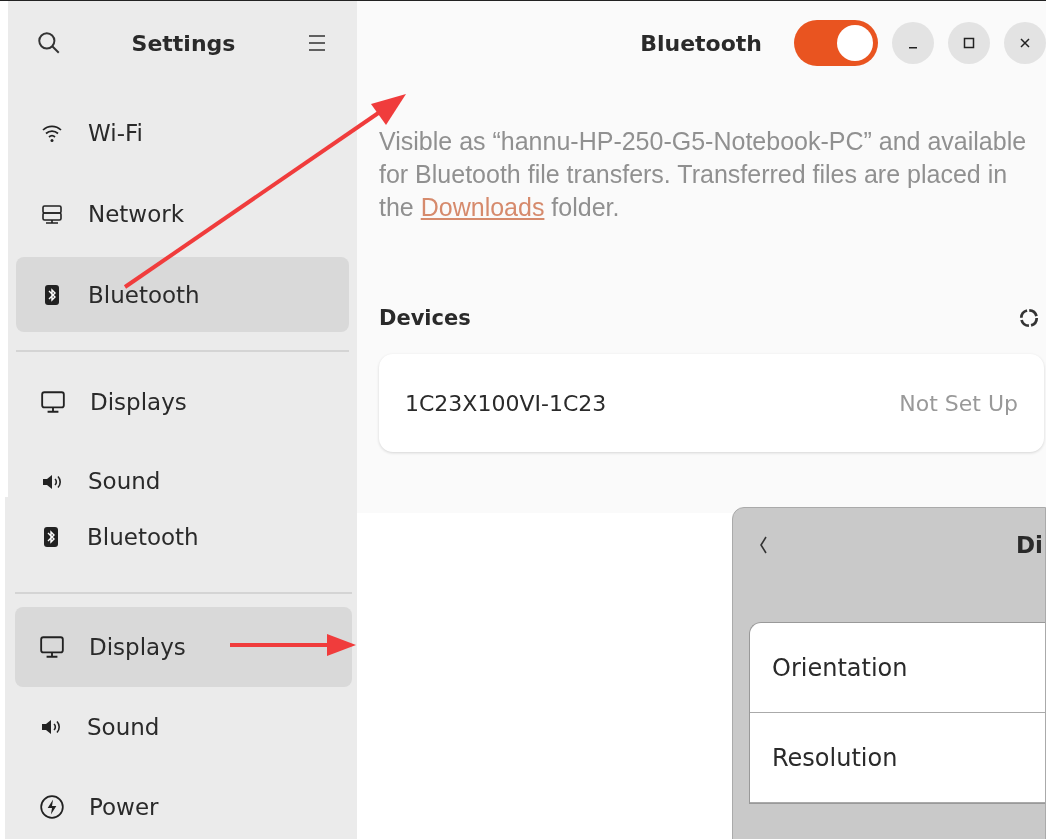 The height and width of the screenshot is (839, 1046). I want to click on power-icon, so click(52, 807).